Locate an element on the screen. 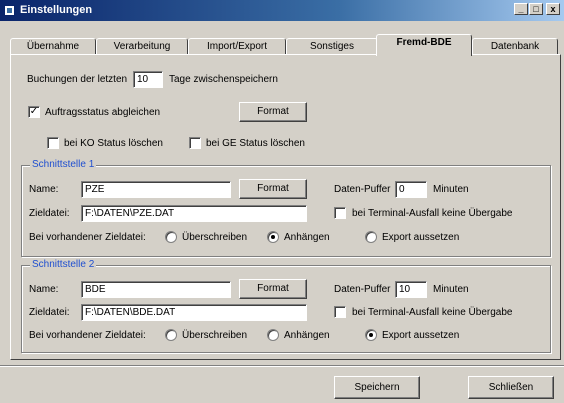  s2-radio-anhaengen is located at coordinates (273, 335).